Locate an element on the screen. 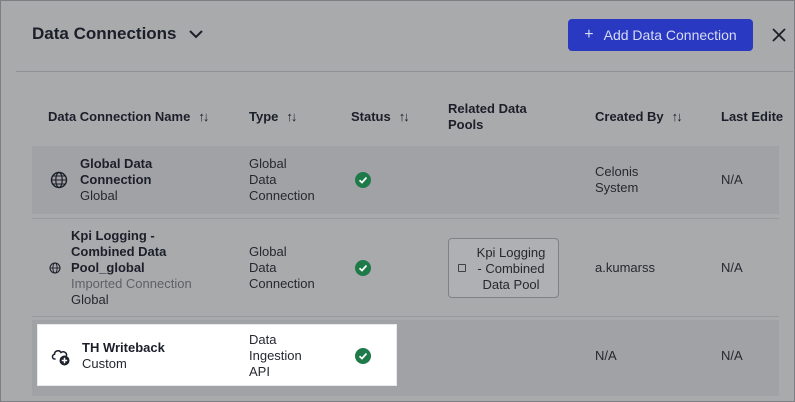  chevron-down-icon is located at coordinates (195, 34).